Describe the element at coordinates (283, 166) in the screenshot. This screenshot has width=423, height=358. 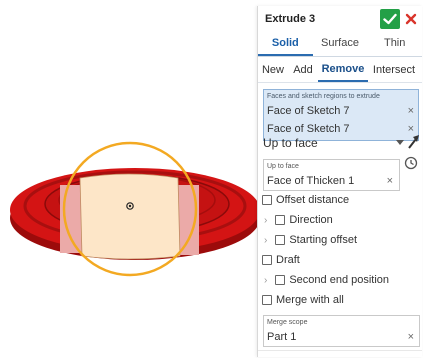
I see `up-to-face-label: Up to face` at that location.